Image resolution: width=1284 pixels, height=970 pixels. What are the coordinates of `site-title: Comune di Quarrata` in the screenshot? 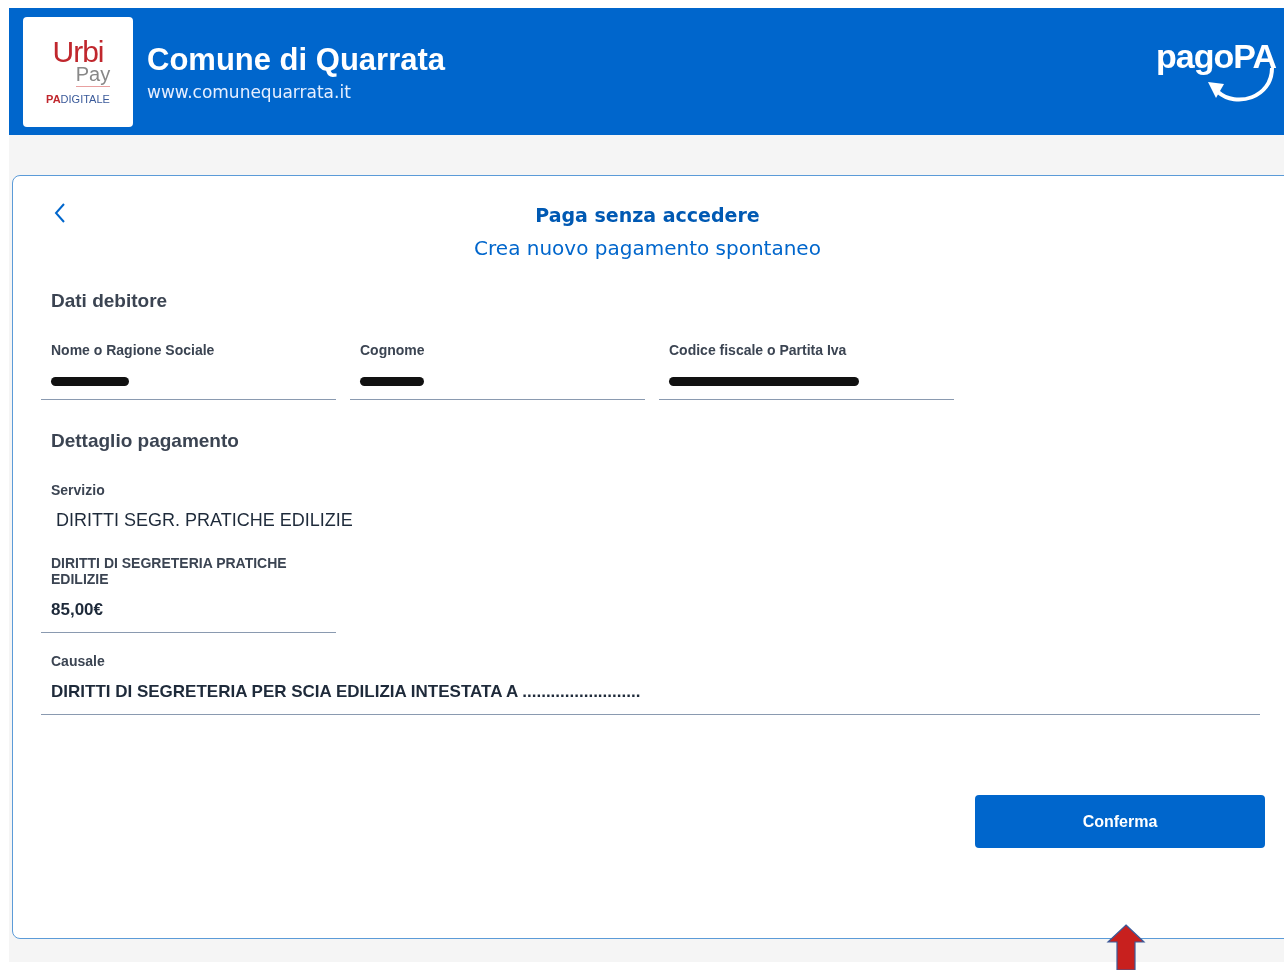 It's located at (297, 59).